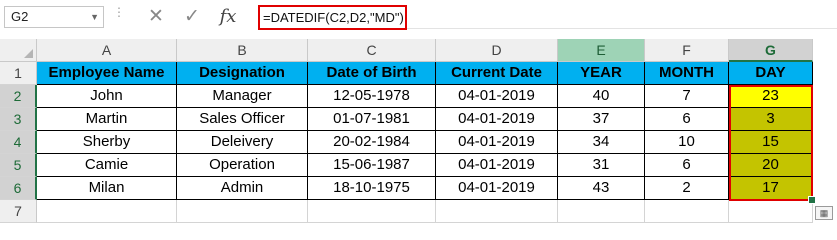 This screenshot has width=837, height=240. What do you see at coordinates (771, 142) in the screenshot?
I see `cell-day: 15` at bounding box center [771, 142].